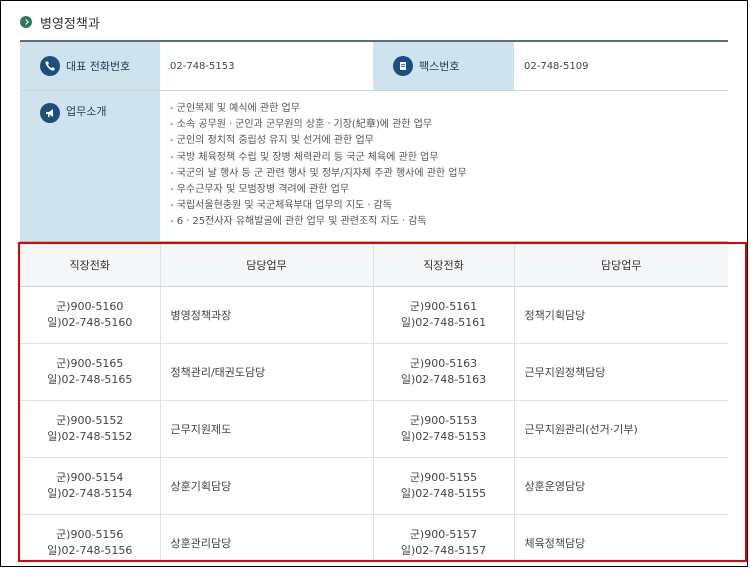 This screenshot has height=569, width=750. I want to click on military-phone: 군)900-5165, so click(90, 363).